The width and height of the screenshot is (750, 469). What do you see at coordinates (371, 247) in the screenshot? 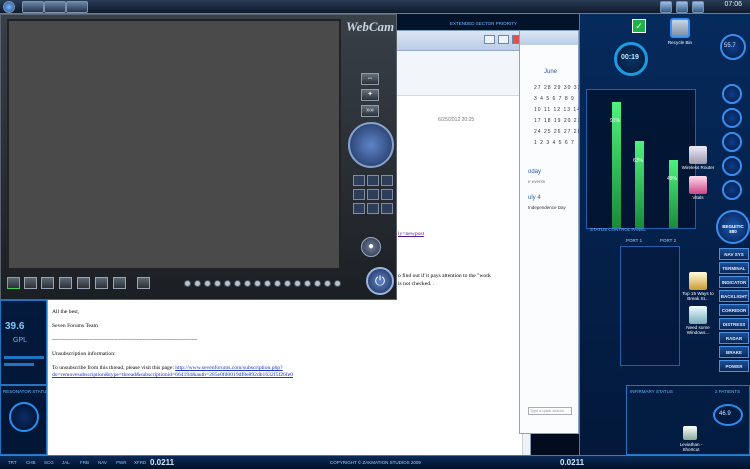
I see `lock-icon: ●` at bounding box center [371, 247].